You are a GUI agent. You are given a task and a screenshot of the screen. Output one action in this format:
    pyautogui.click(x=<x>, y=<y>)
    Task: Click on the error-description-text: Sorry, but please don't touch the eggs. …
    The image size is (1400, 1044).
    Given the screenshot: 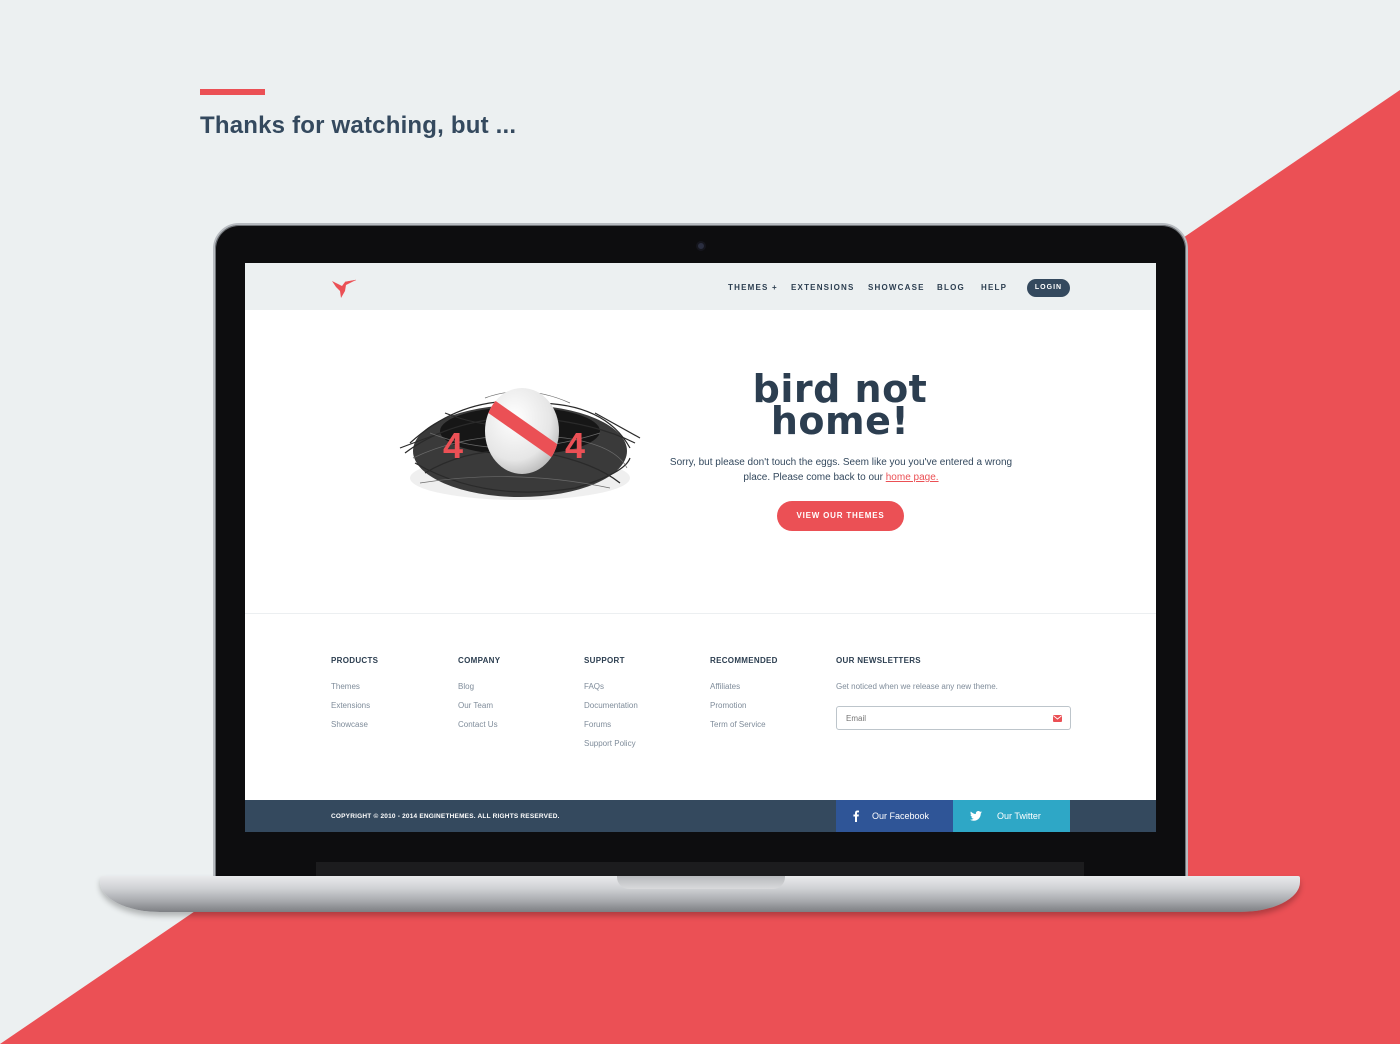 What is the action you would take?
    pyautogui.click(x=841, y=470)
    